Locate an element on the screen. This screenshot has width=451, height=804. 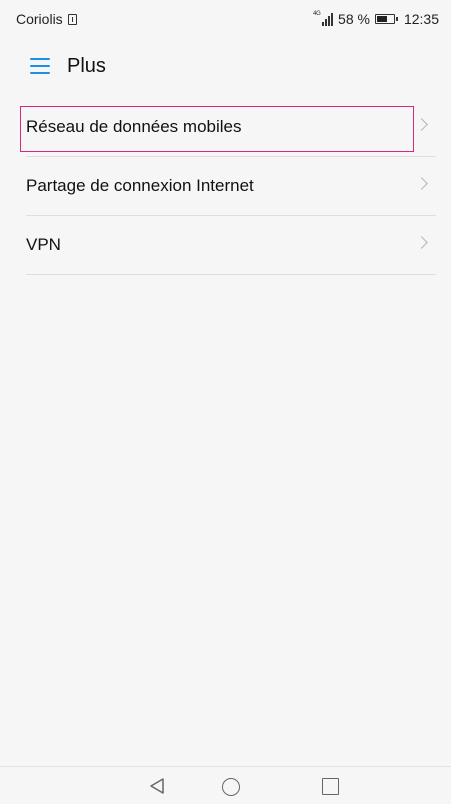
signal-strength-icon: 4G is located at coordinates (323, 18).